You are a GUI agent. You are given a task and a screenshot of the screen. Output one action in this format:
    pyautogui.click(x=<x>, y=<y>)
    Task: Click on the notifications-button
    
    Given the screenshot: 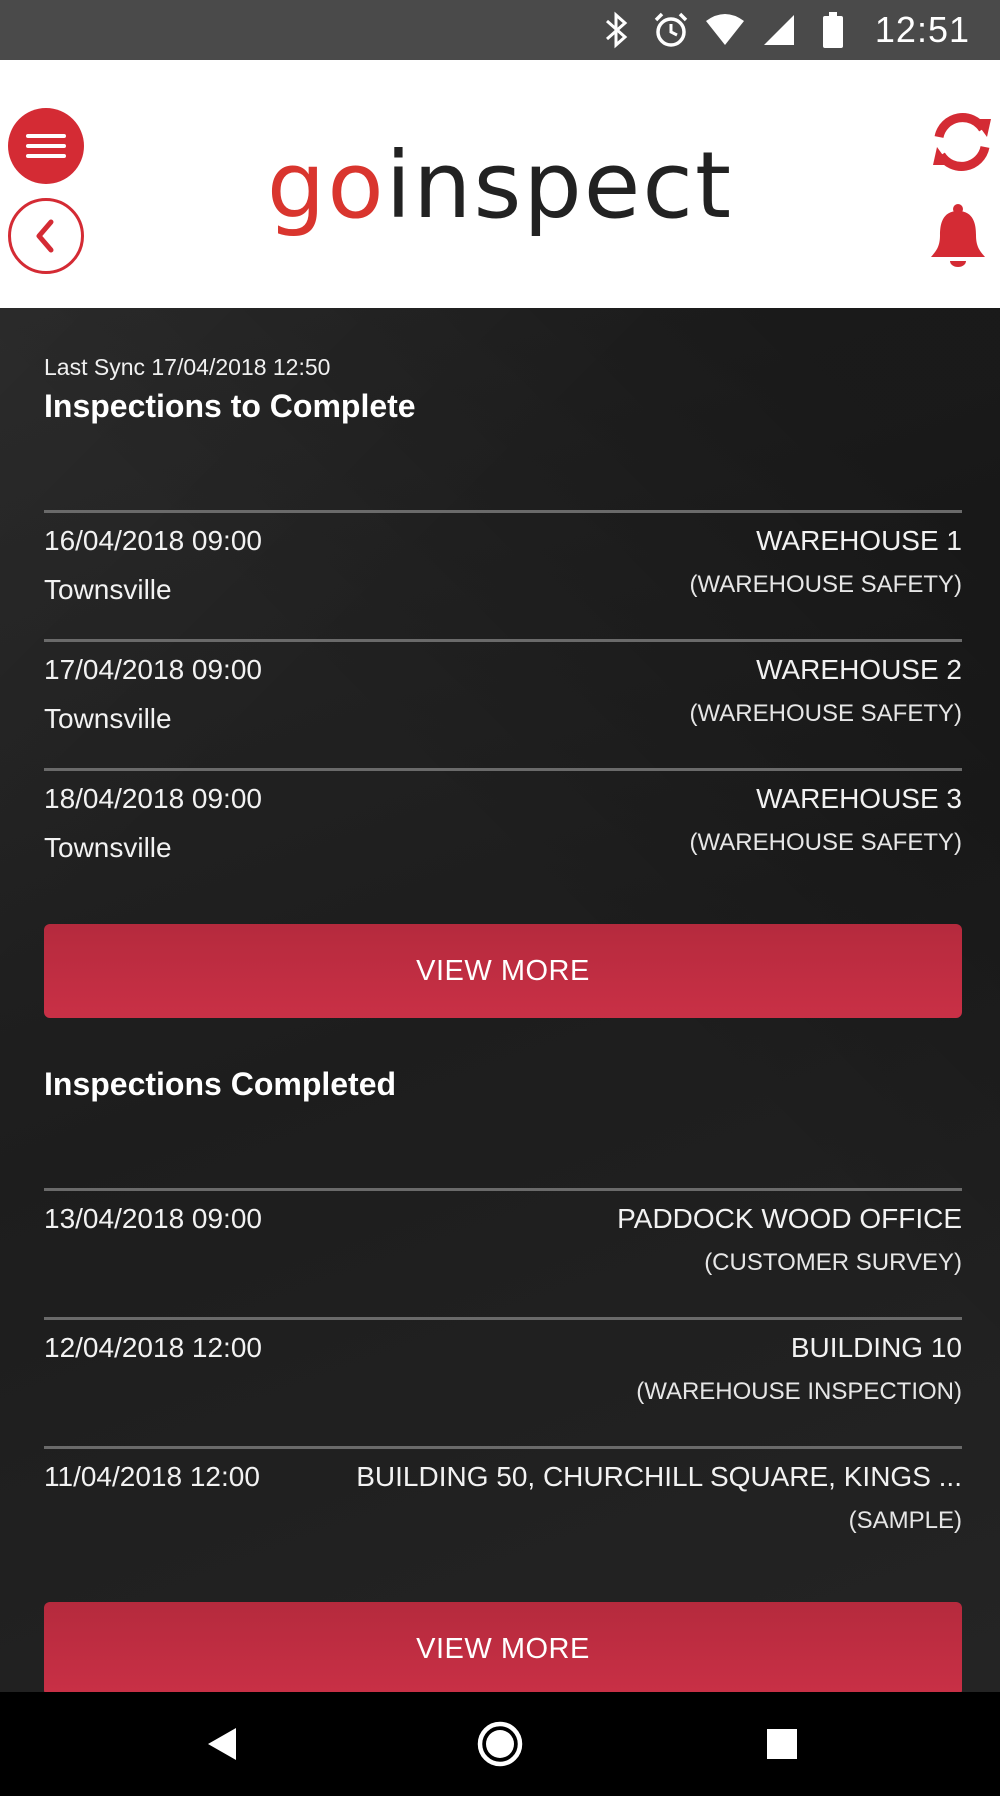 What is the action you would take?
    pyautogui.click(x=958, y=236)
    